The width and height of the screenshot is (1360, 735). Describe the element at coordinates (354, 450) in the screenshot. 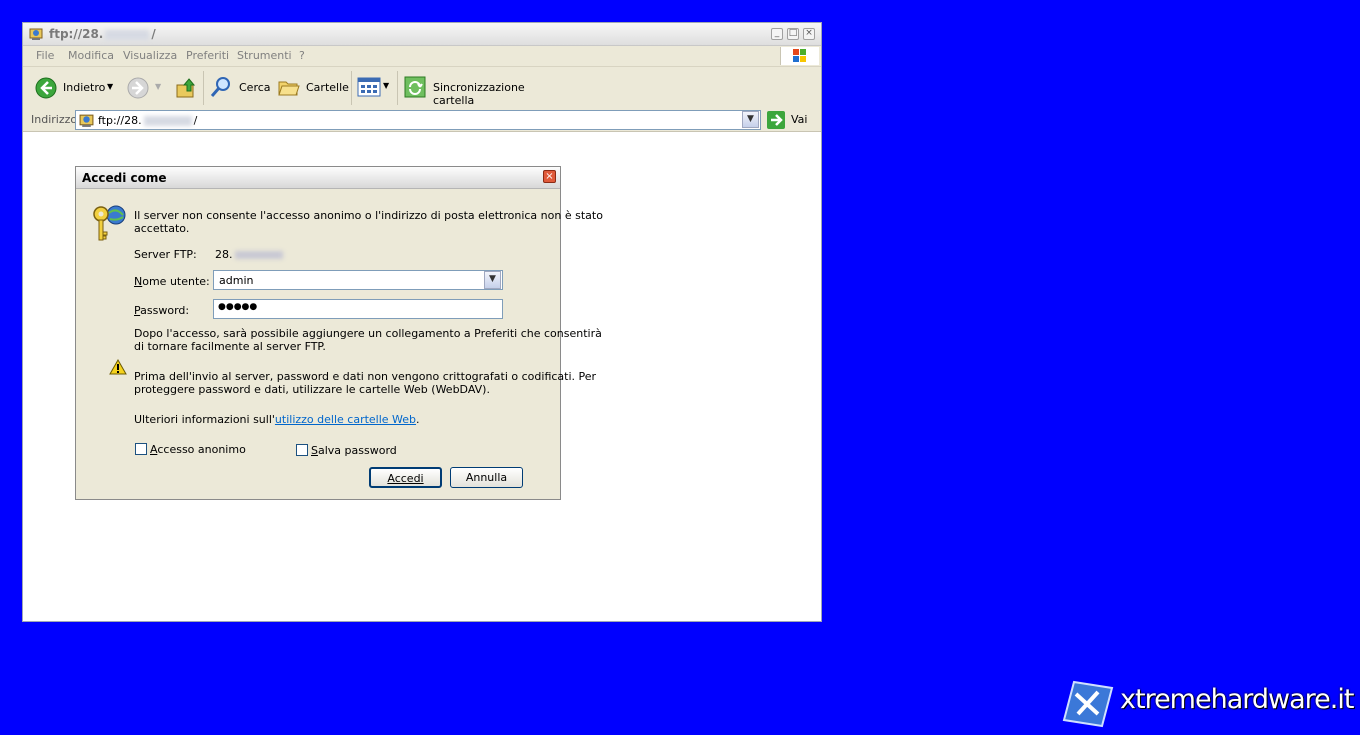

I see `save-password-label: Salva password` at that location.